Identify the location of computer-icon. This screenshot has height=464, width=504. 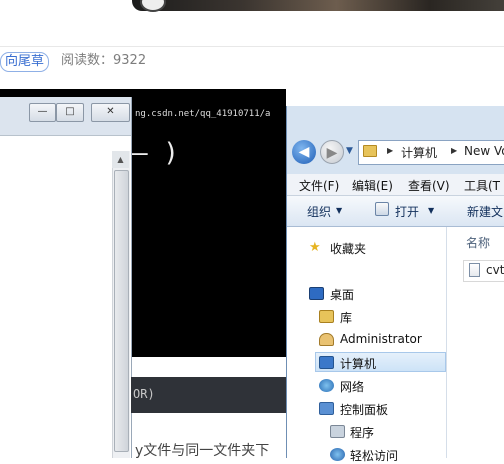
(326, 362).